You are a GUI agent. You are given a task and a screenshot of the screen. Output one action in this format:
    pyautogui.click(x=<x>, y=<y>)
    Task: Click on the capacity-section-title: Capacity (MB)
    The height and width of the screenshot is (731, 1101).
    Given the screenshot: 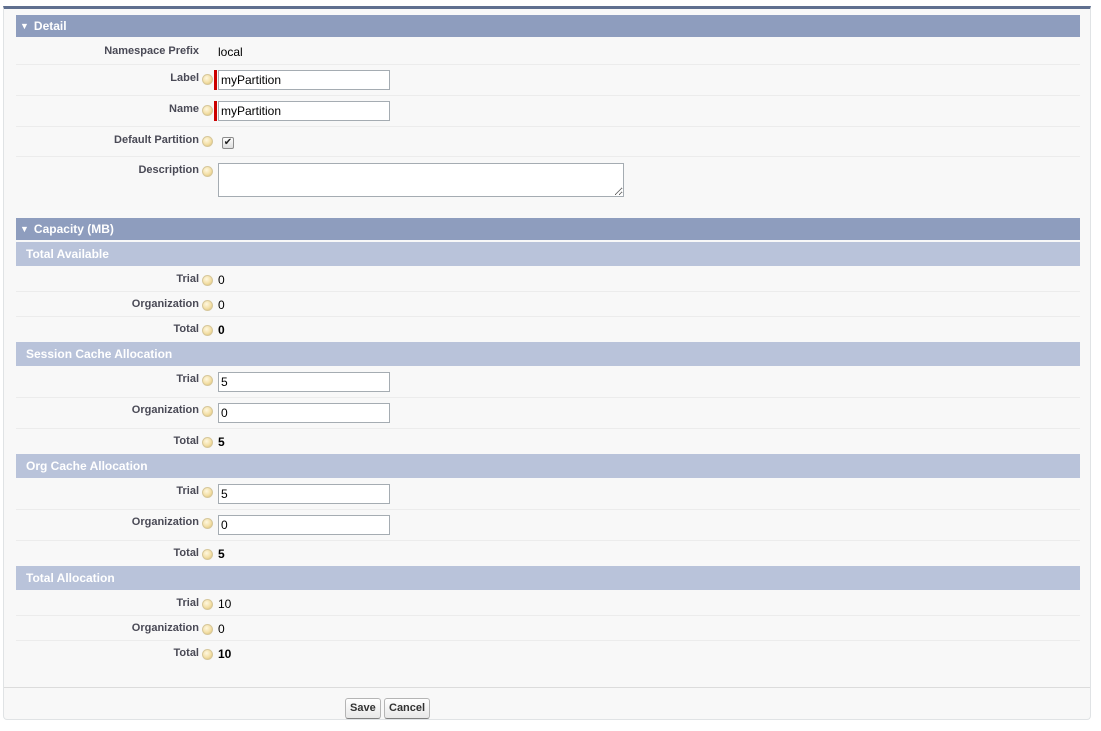 What is the action you would take?
    pyautogui.click(x=73, y=229)
    